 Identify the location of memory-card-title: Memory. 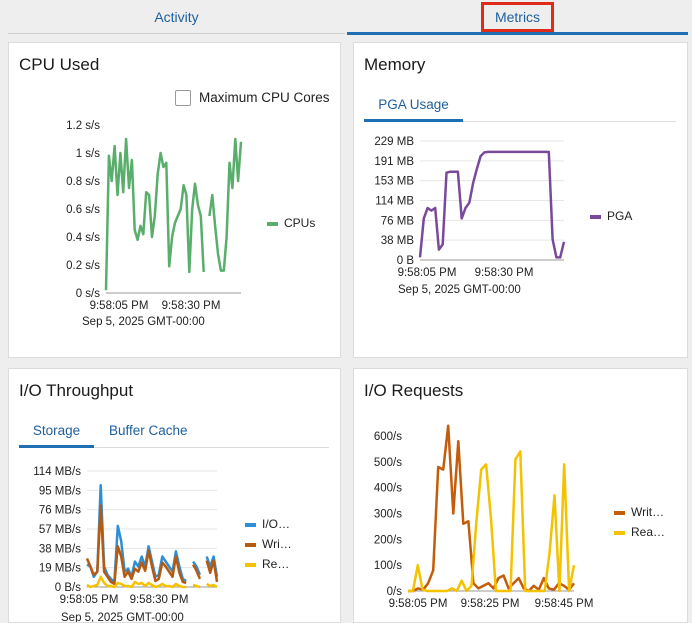
(395, 64).